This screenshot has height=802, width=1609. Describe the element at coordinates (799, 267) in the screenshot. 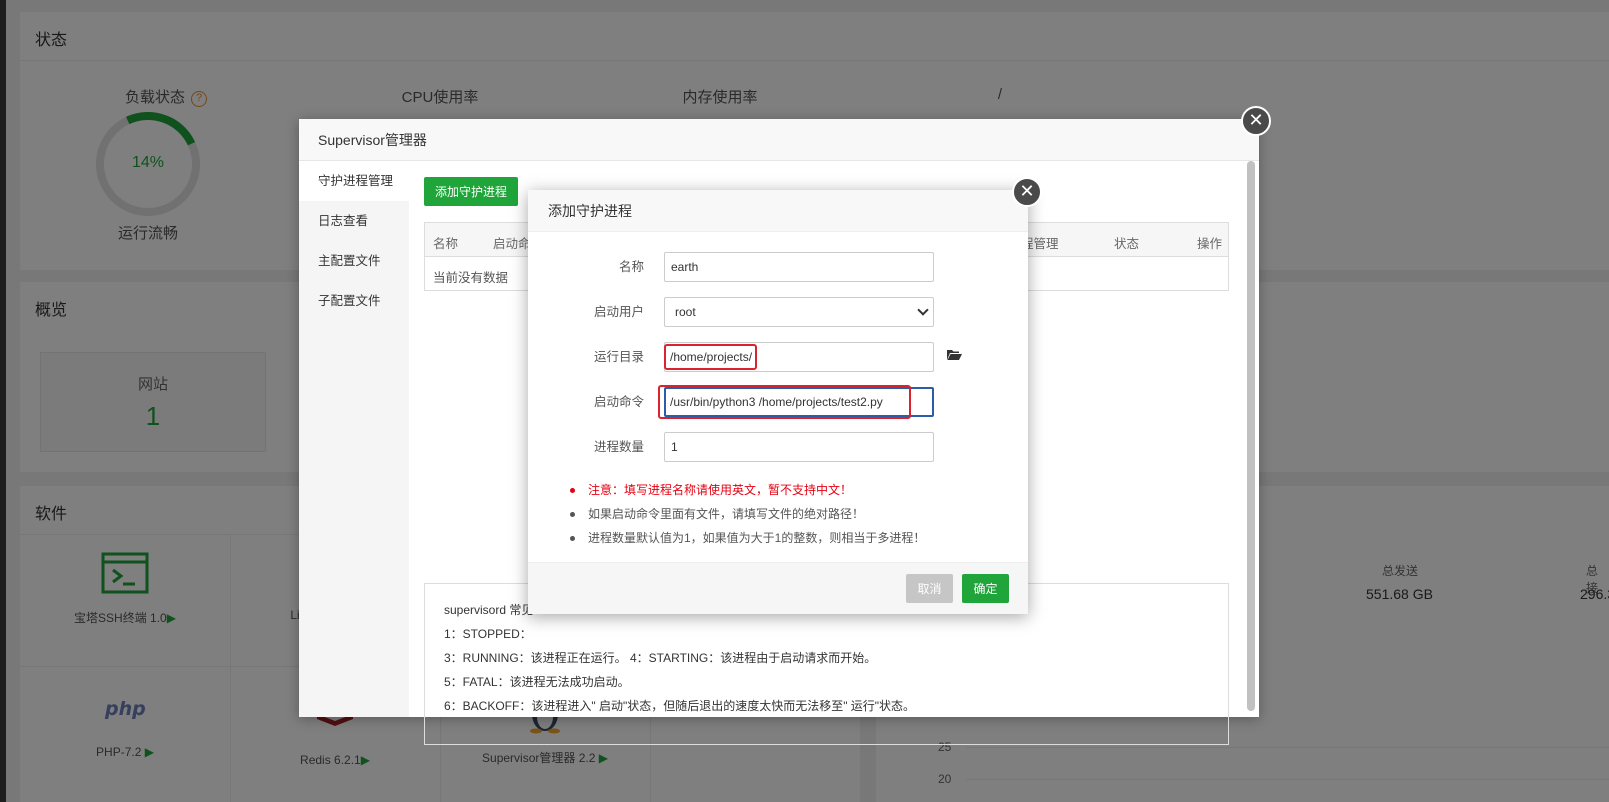

I see `name-input: earth` at that location.